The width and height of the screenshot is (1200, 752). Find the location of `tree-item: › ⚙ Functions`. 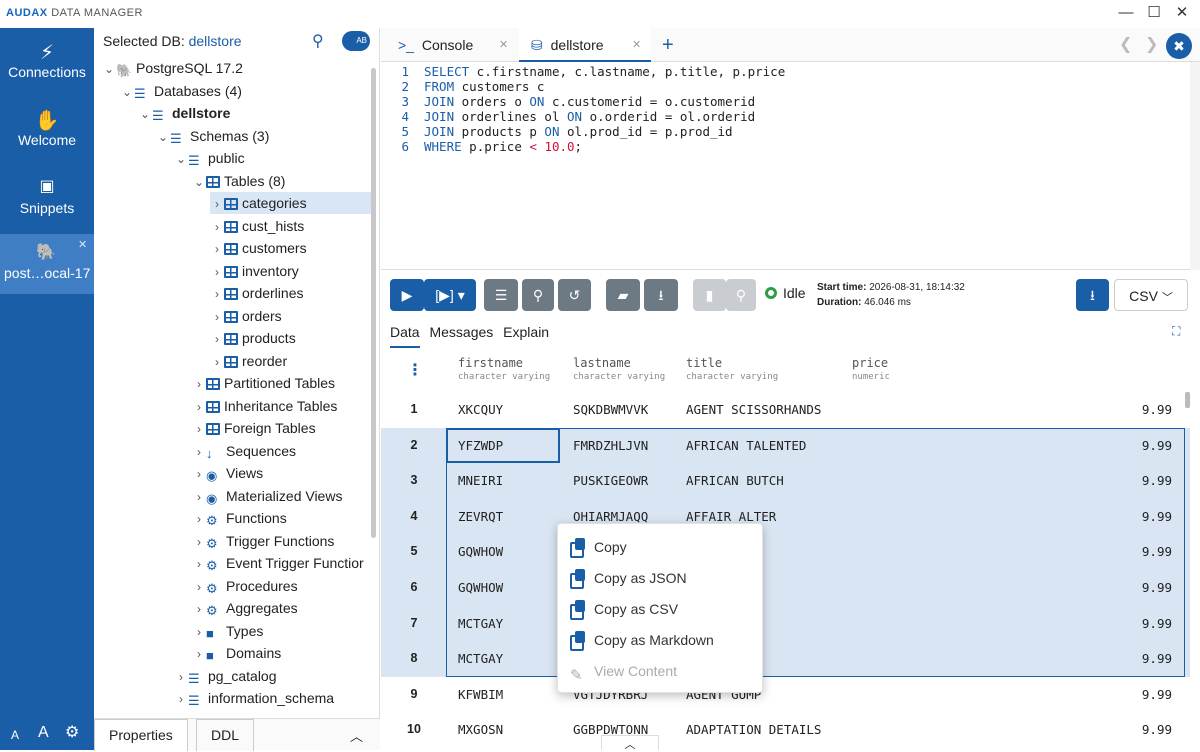

tree-item: › ⚙ Functions is located at coordinates (282, 518).